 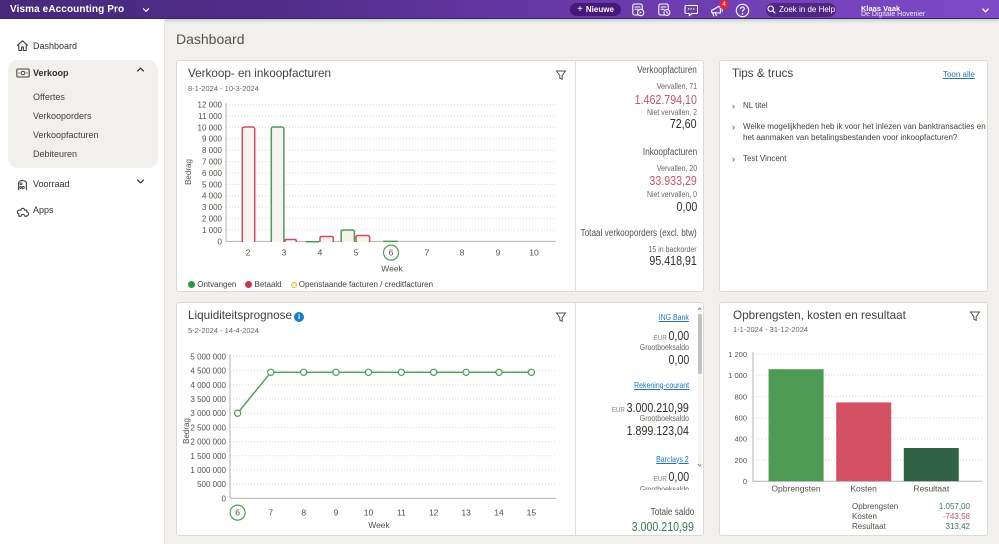 What do you see at coordinates (208, 413) in the screenshot?
I see `svg-text: 3 000 000` at bounding box center [208, 413].